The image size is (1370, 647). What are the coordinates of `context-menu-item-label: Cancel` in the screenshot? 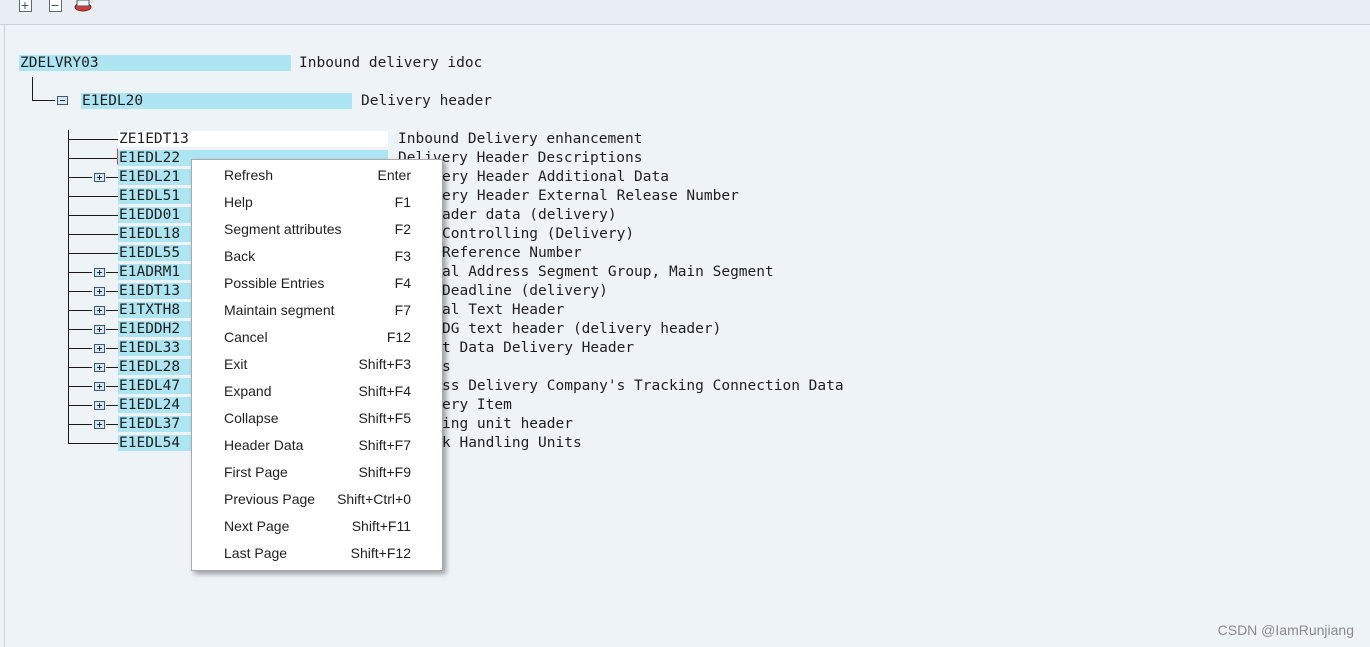 It's located at (246, 337).